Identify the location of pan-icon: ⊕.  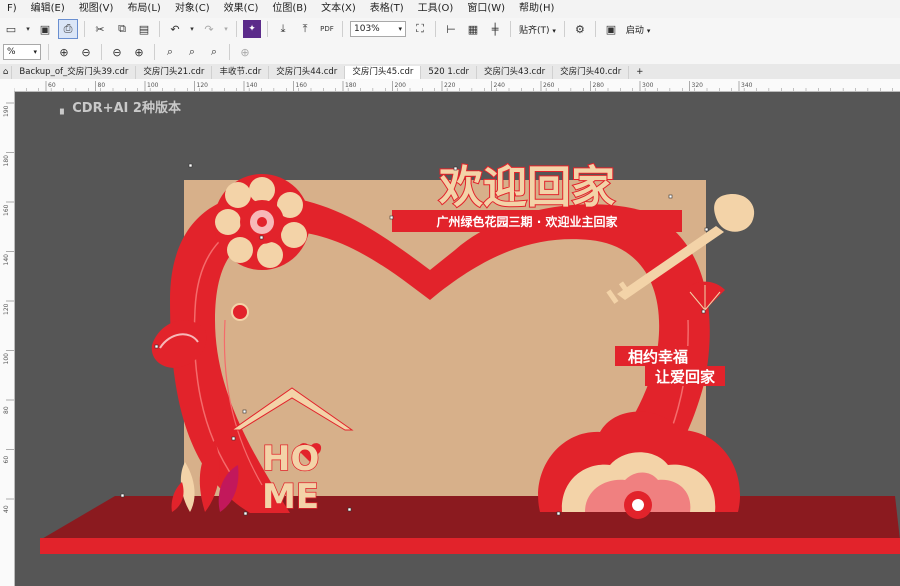
(245, 52).